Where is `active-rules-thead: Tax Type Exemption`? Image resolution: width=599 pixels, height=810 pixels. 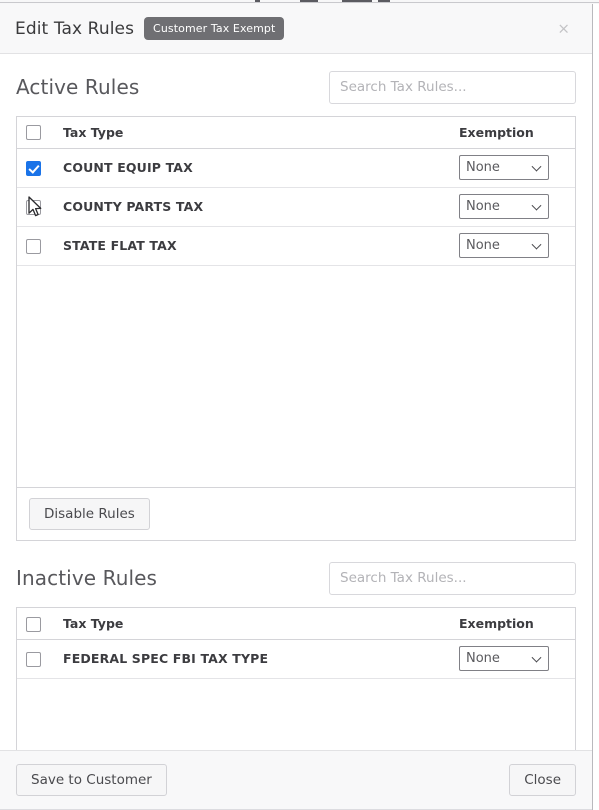 active-rules-thead: Tax Type Exemption is located at coordinates (296, 133).